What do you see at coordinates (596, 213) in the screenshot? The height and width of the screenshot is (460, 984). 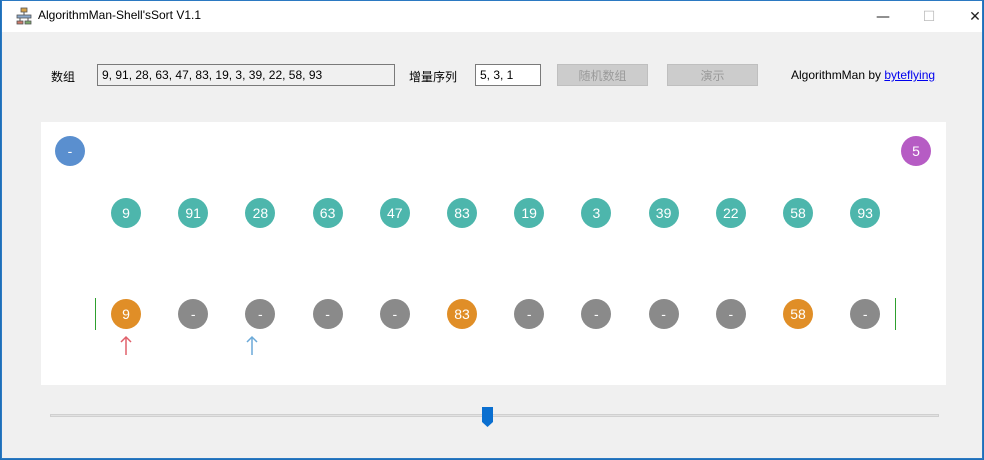 I see `array-value-circle: 3` at bounding box center [596, 213].